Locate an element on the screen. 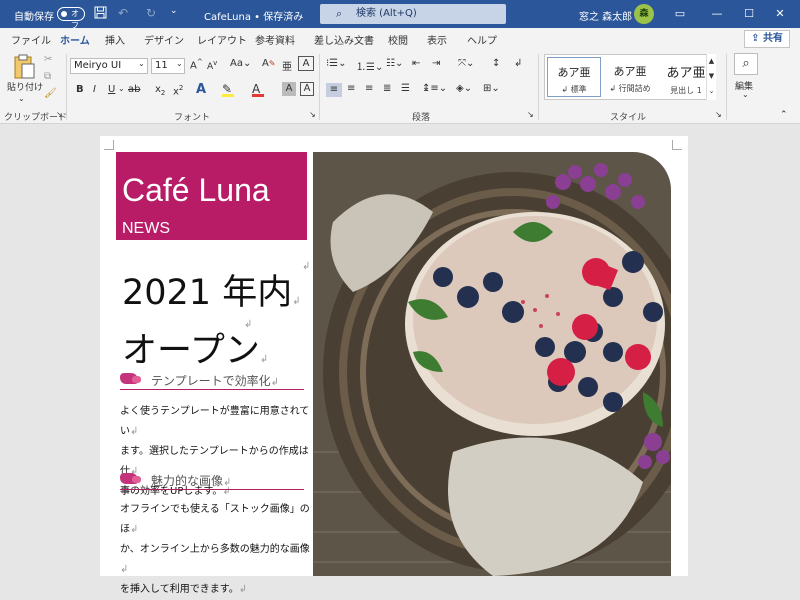  underline-dropdown-icon: ⌄ is located at coordinates (121, 88).